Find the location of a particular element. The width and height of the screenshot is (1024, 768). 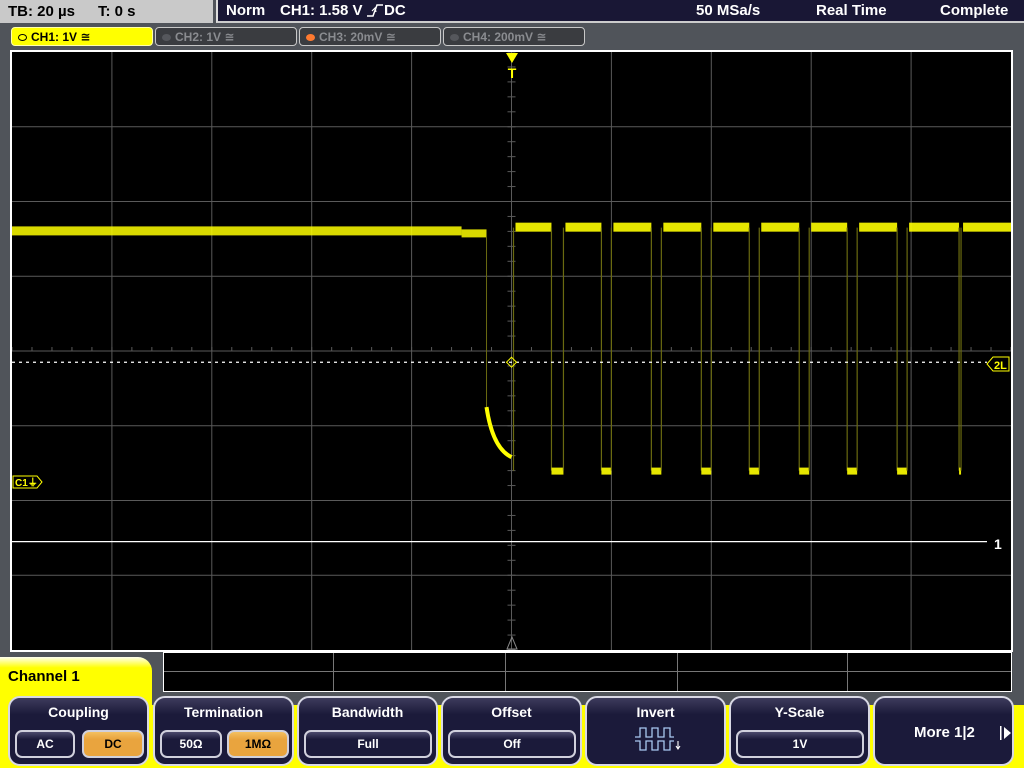

trigger-arrow-icon is located at coordinates (512, 58).